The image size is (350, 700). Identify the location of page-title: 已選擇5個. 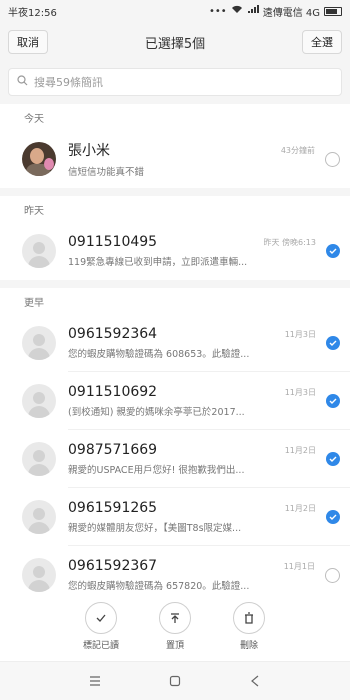
(175, 44).